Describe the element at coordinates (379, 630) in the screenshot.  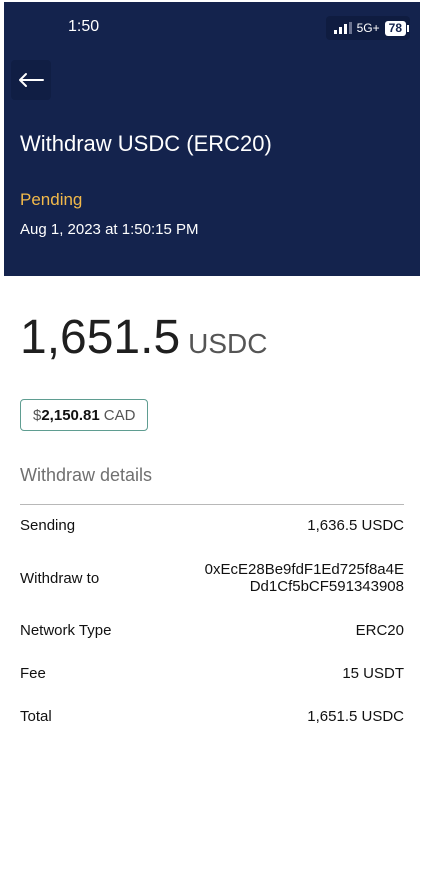
I see `detail-value: ERC20` at that location.